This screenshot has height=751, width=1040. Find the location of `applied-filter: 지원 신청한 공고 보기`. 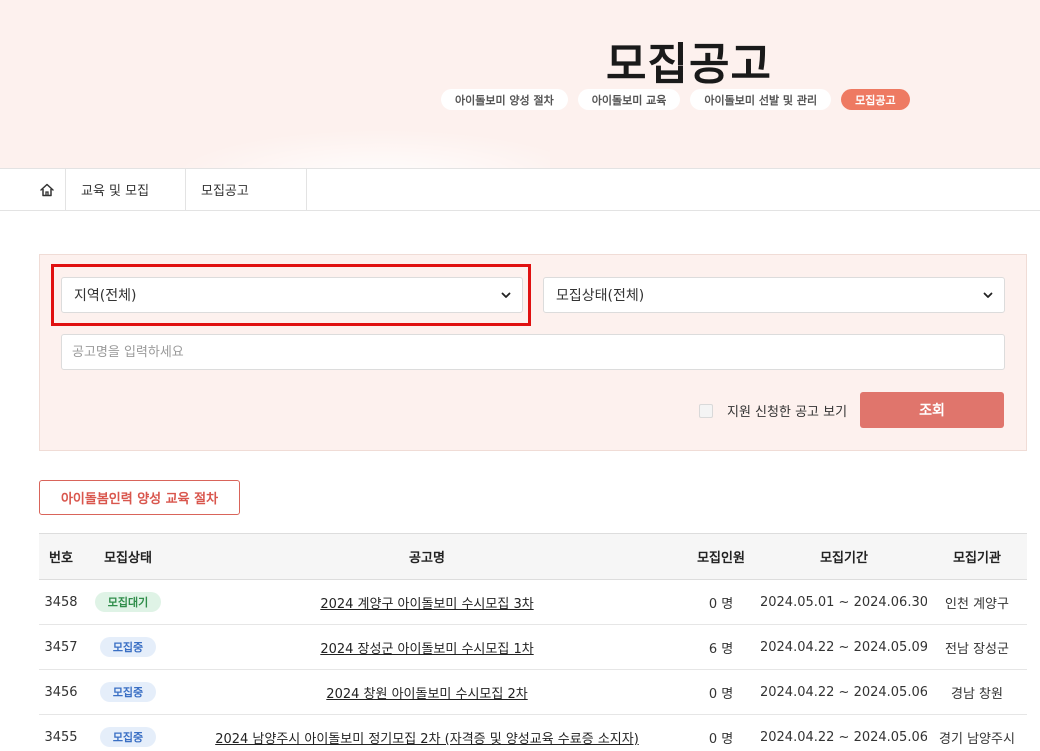

applied-filter: 지원 신청한 공고 보기 is located at coordinates (773, 410).